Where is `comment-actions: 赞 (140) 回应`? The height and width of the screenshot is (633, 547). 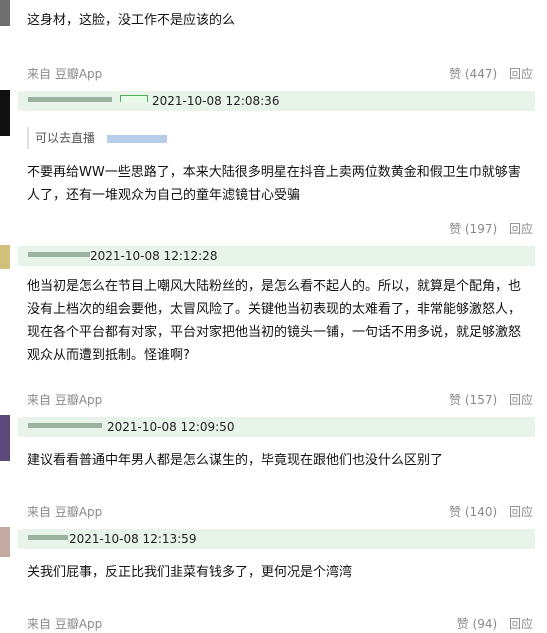
comment-actions: 赞 (140) 回应 is located at coordinates (491, 512).